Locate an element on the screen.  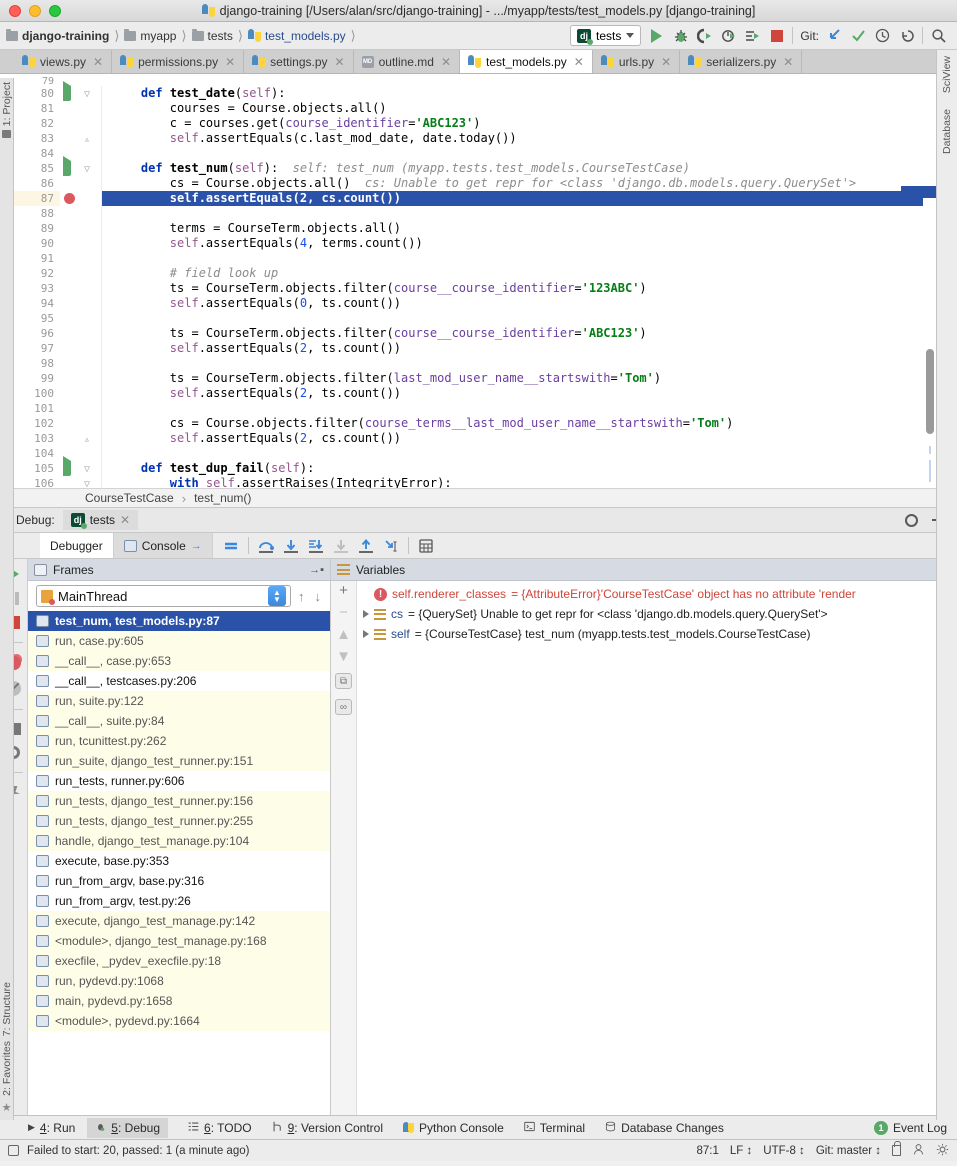
frame-list-item: run_tests, runner.py:606 is located at coordinates (179, 781).